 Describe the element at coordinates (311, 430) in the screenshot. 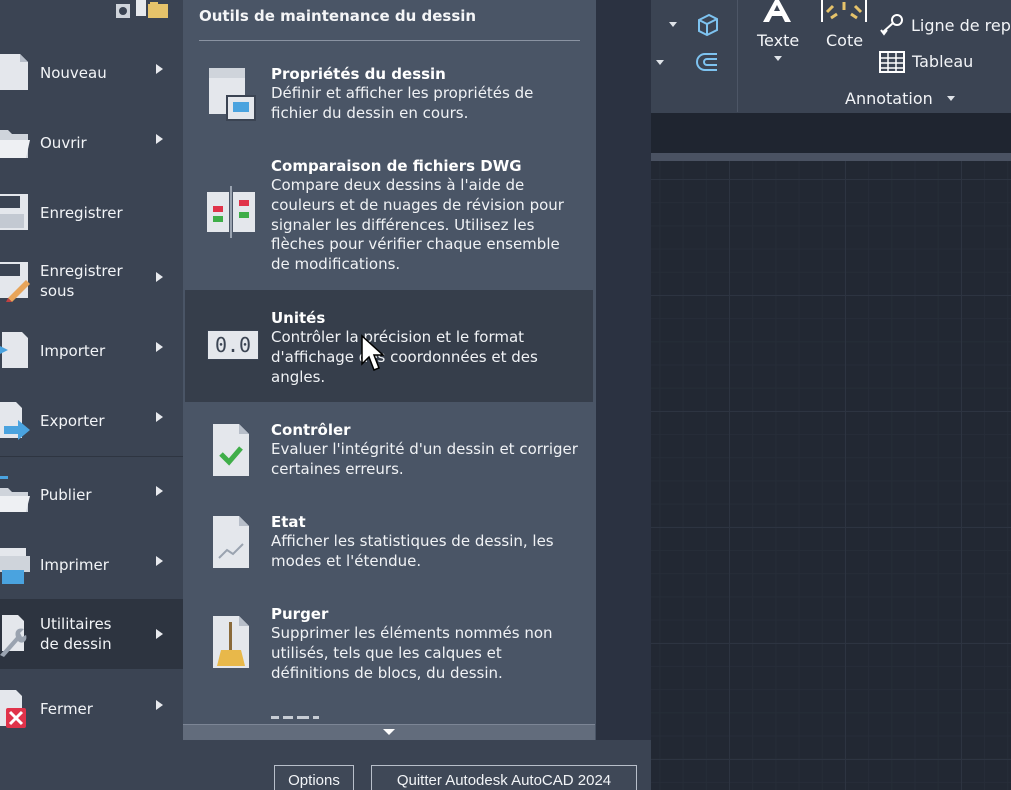

I see `panel-item-title: Contrôler` at that location.